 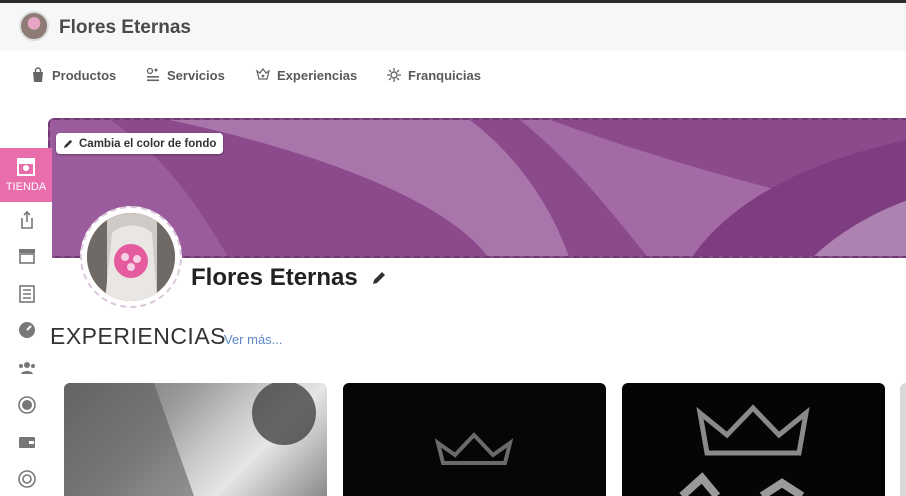 What do you see at coordinates (196, 75) in the screenshot?
I see `nav-label: Servicios` at bounding box center [196, 75].